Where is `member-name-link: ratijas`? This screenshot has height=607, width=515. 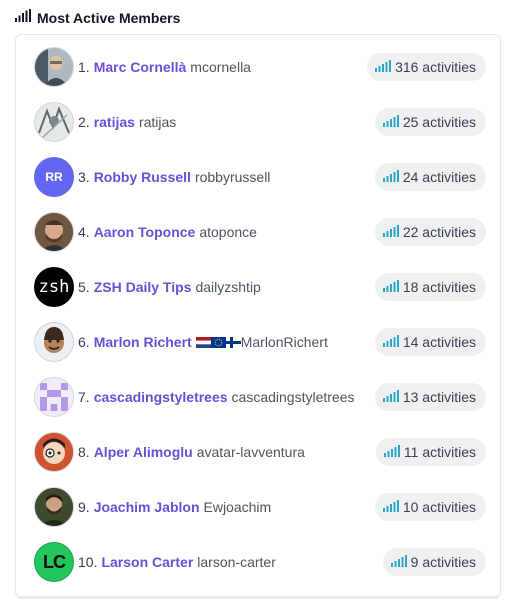 member-name-link: ratijas is located at coordinates (114, 122).